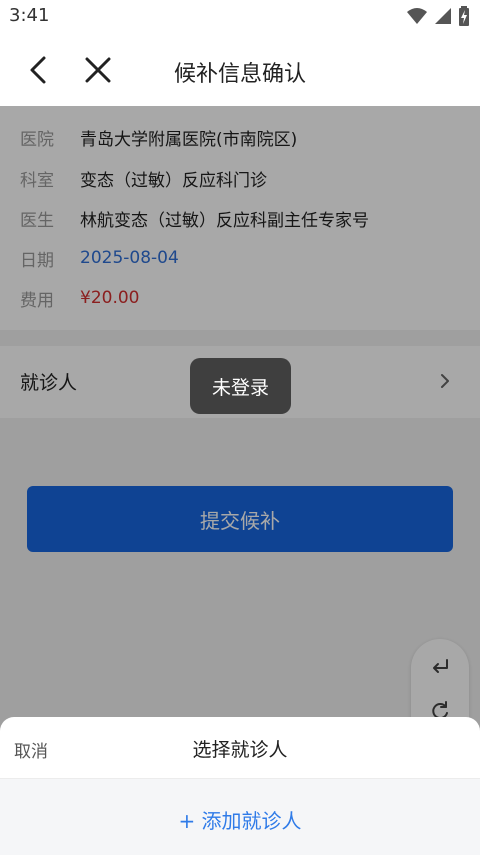  I want to click on battery-icon, so click(464, 16).